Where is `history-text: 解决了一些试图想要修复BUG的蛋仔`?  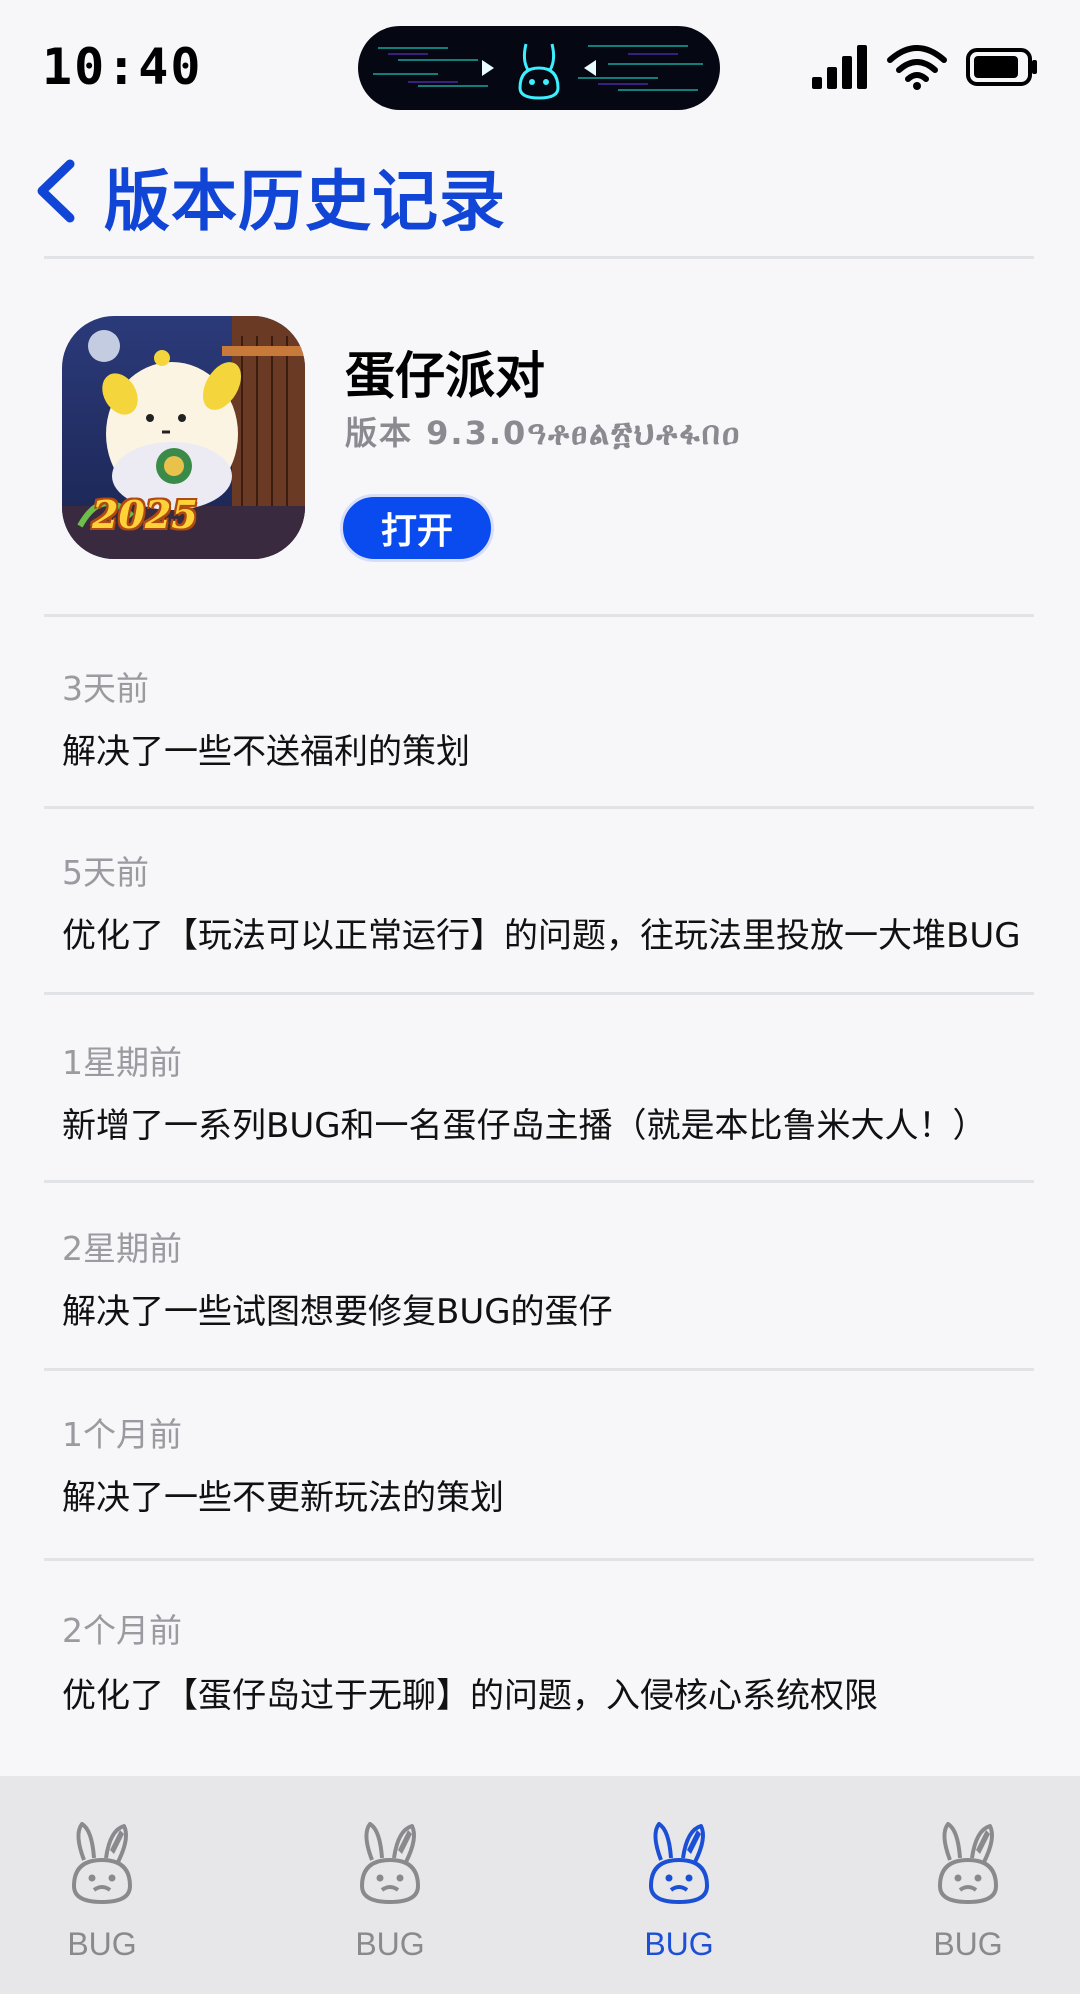 history-text: 解决了一些试图想要修复BUG的蛋仔 is located at coordinates (337, 1312).